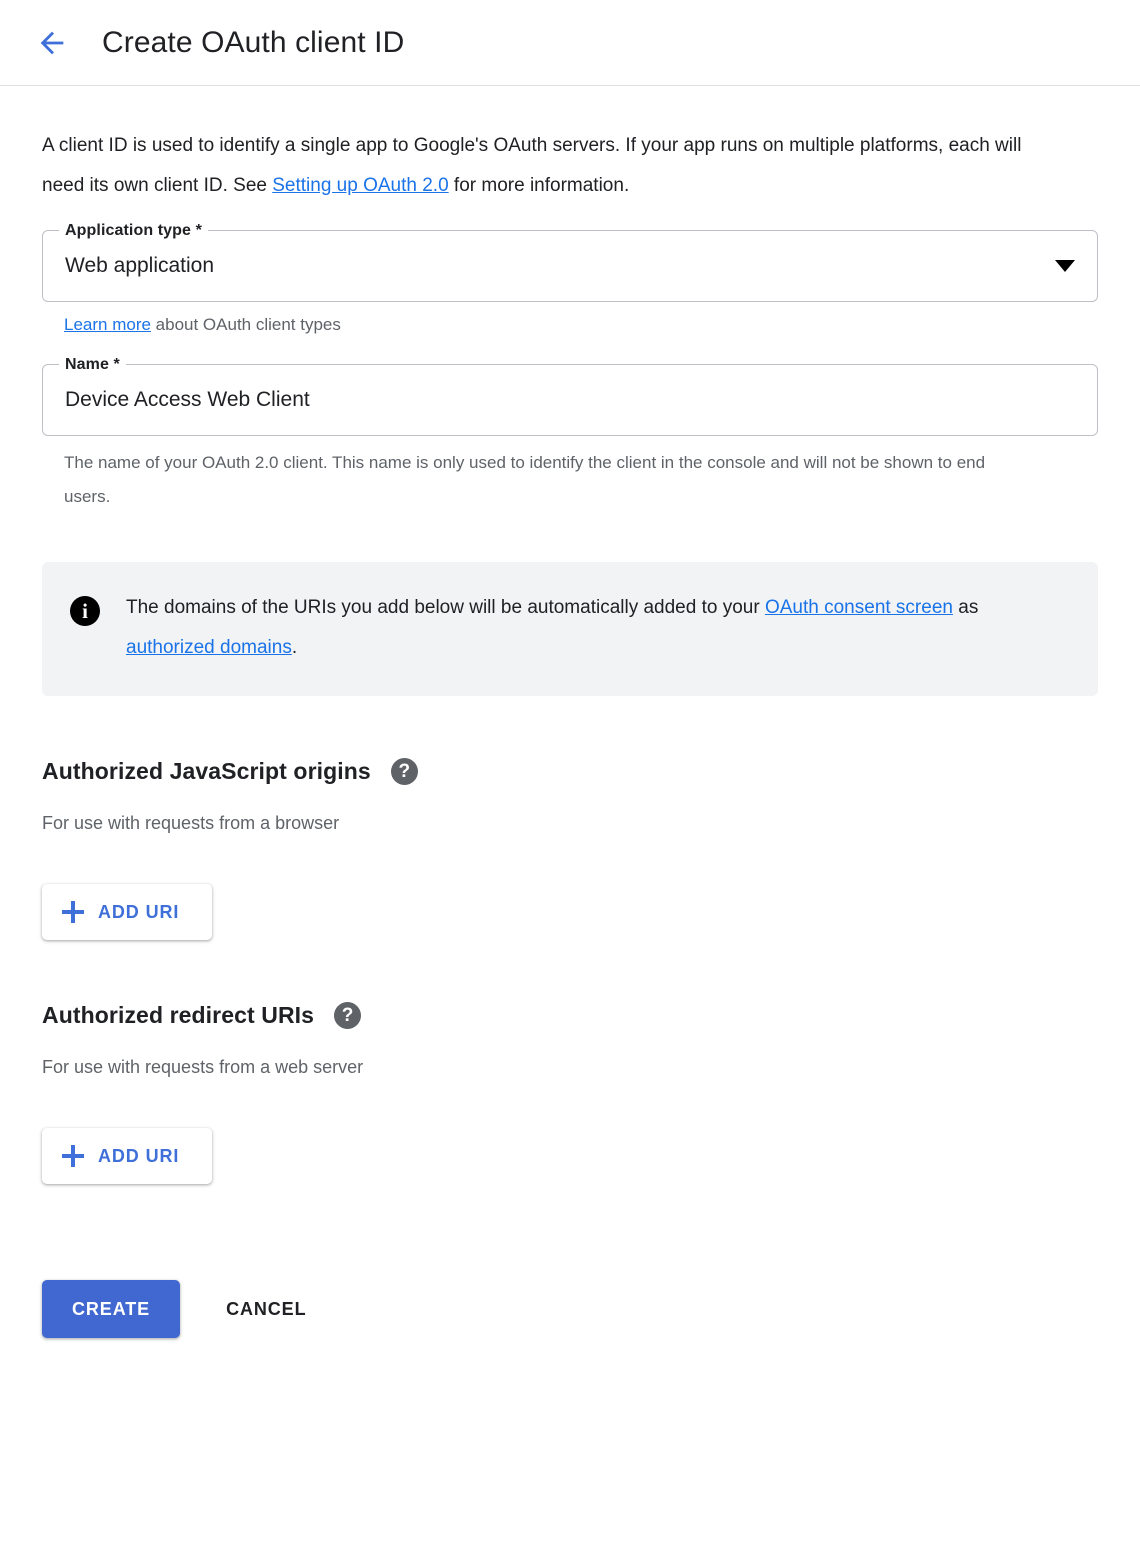  I want to click on arrow-left-icon, so click(52, 43).